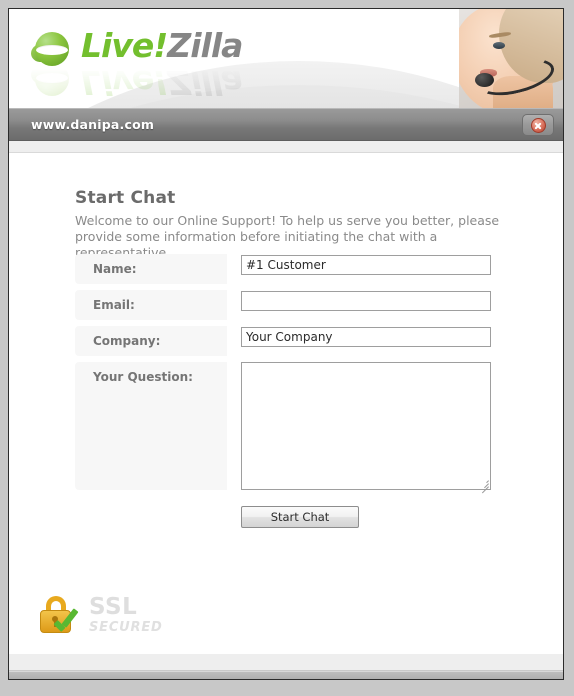  I want to click on page-title: Start Chat, so click(125, 198).